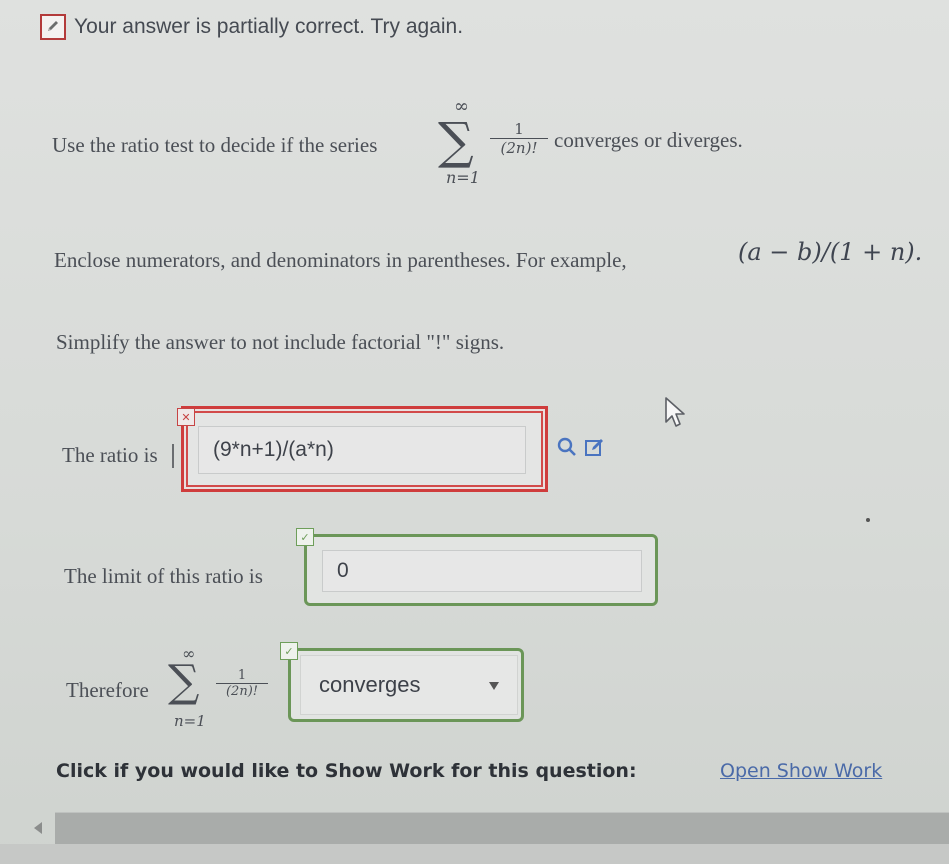 The image size is (949, 864). I want to click on ratio-divider, so click(173, 456).